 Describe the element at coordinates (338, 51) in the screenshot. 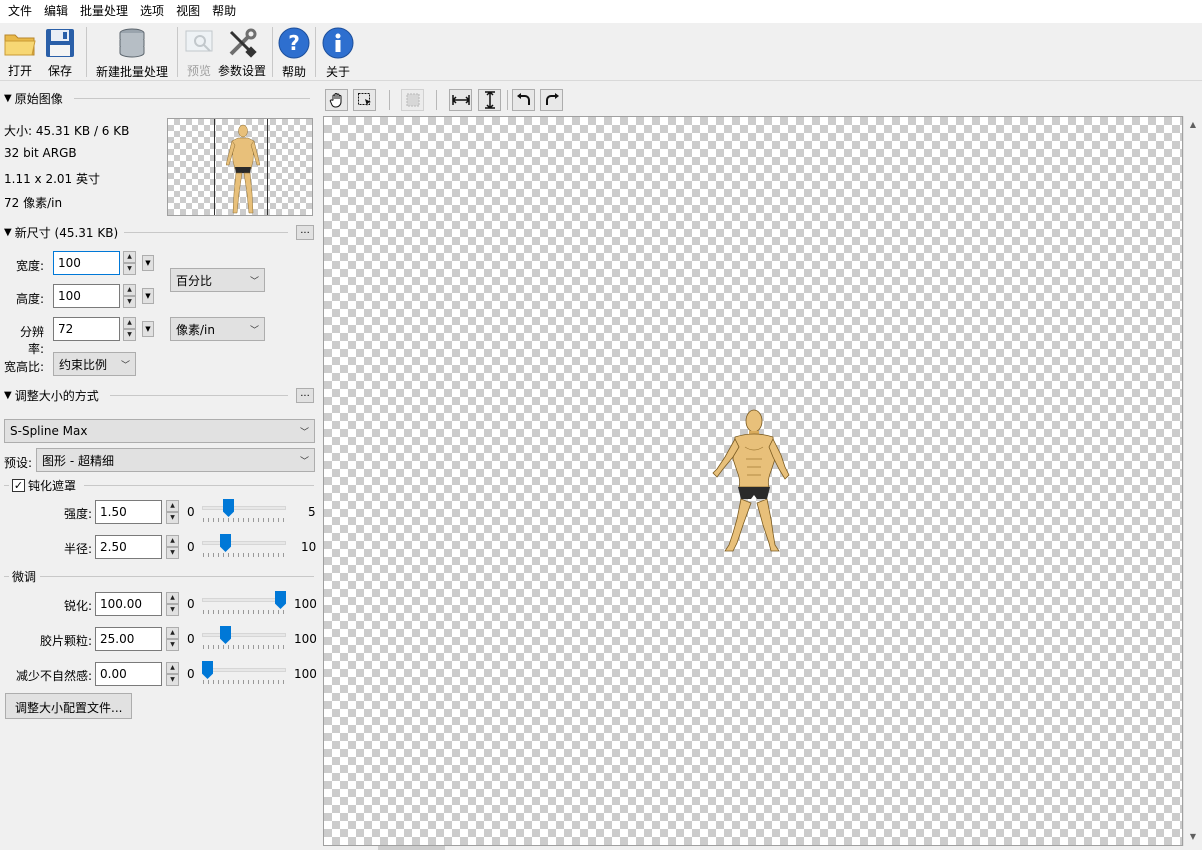

I see `about-button: 关于` at that location.